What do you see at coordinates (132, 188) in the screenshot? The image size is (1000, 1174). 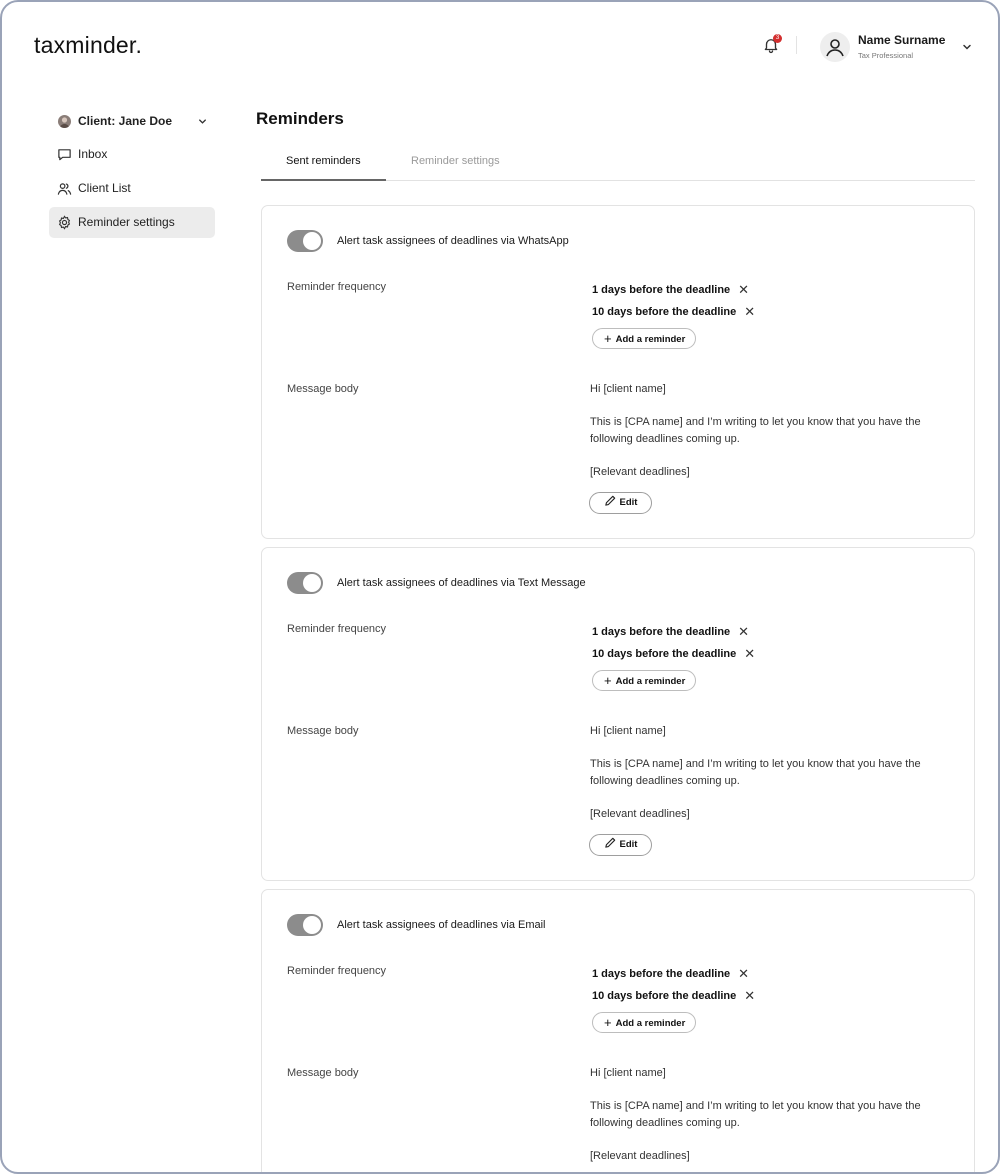 I see `sidebar-item-client-list: Client List` at bounding box center [132, 188].